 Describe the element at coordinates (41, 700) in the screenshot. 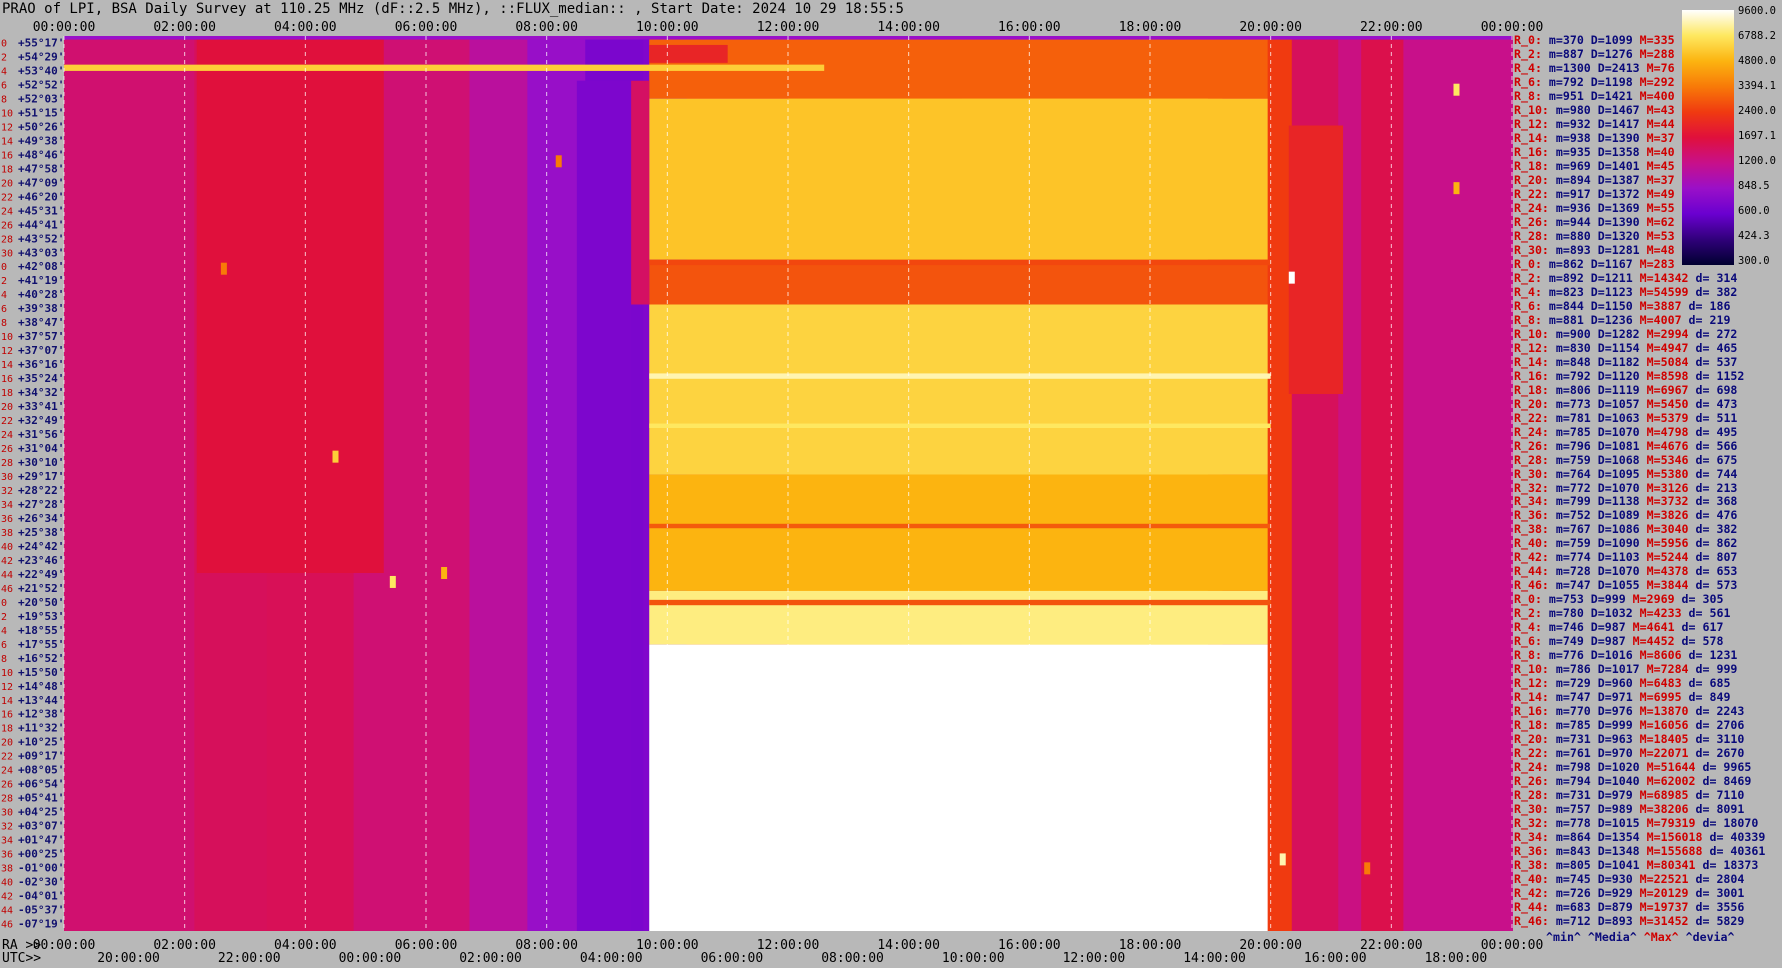

I see `declination-label: +13°44'` at that location.